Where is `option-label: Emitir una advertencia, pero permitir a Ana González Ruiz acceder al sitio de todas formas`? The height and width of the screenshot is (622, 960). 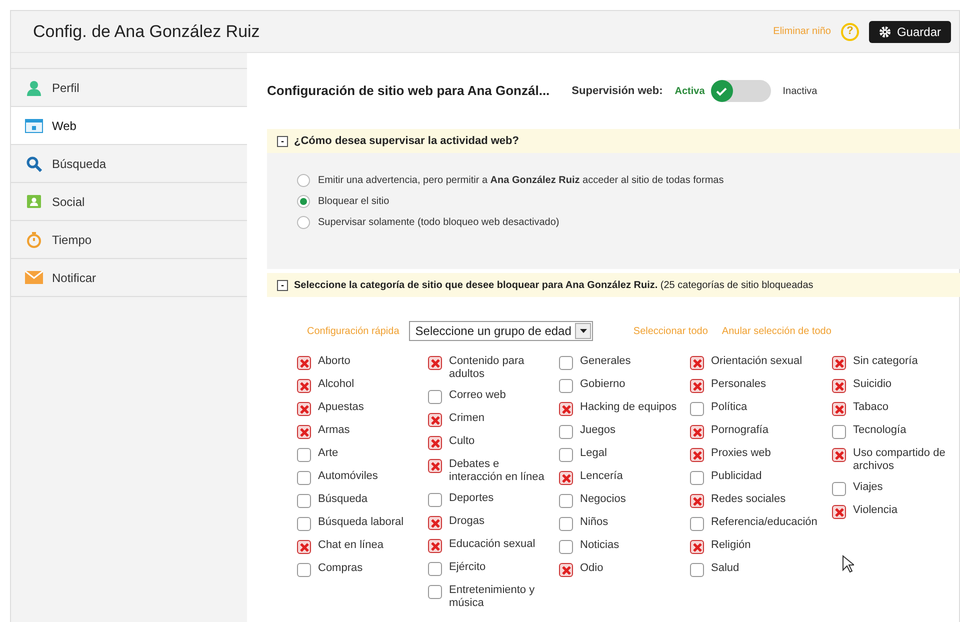
option-label: Emitir una advertencia, pero permitir a Ana González Ruiz acceder al sitio de todas formas is located at coordinates (521, 181).